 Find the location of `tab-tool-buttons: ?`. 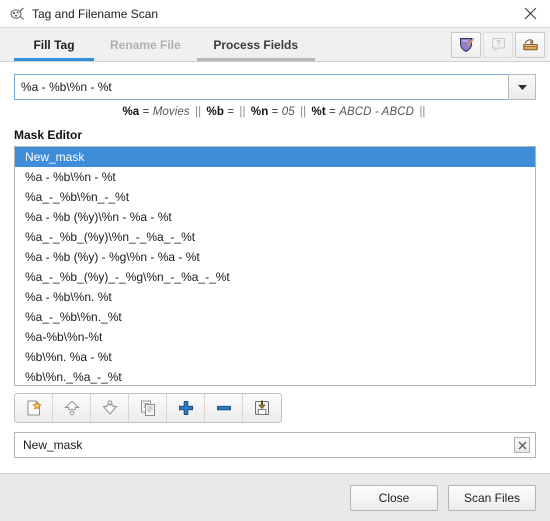

tab-tool-buttons: ? is located at coordinates (500, 44).